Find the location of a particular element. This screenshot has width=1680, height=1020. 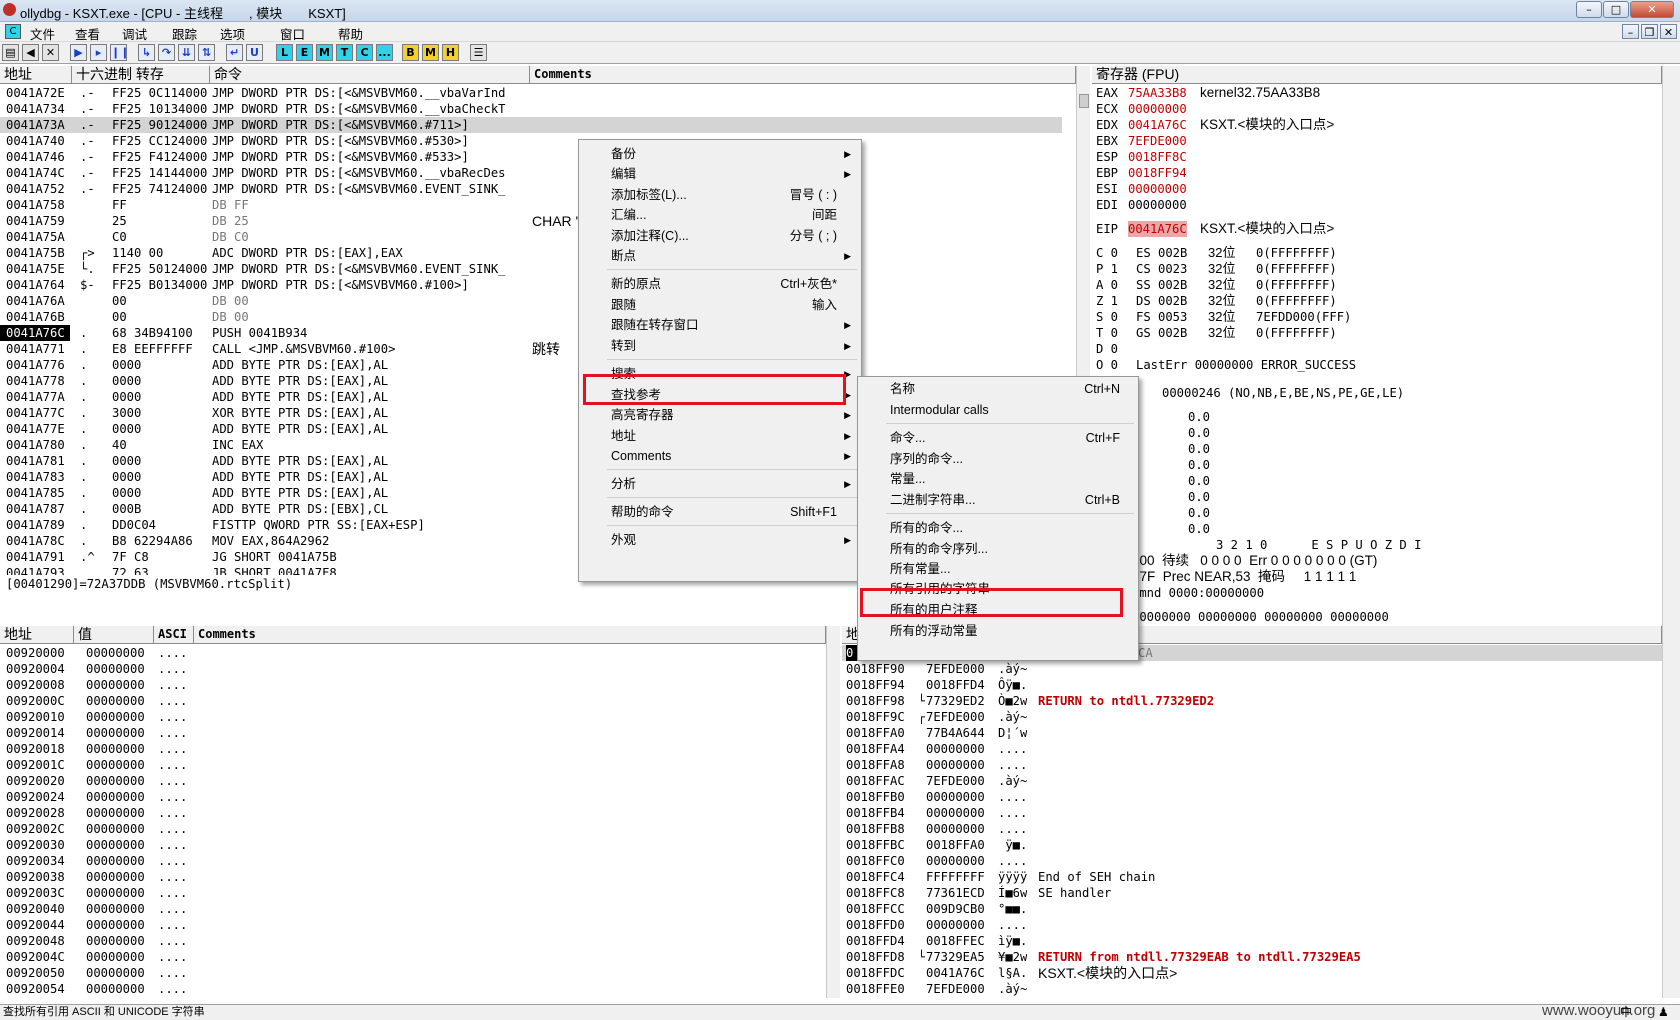

menu-item-0: 备份 ▶ is located at coordinates (720, 154).